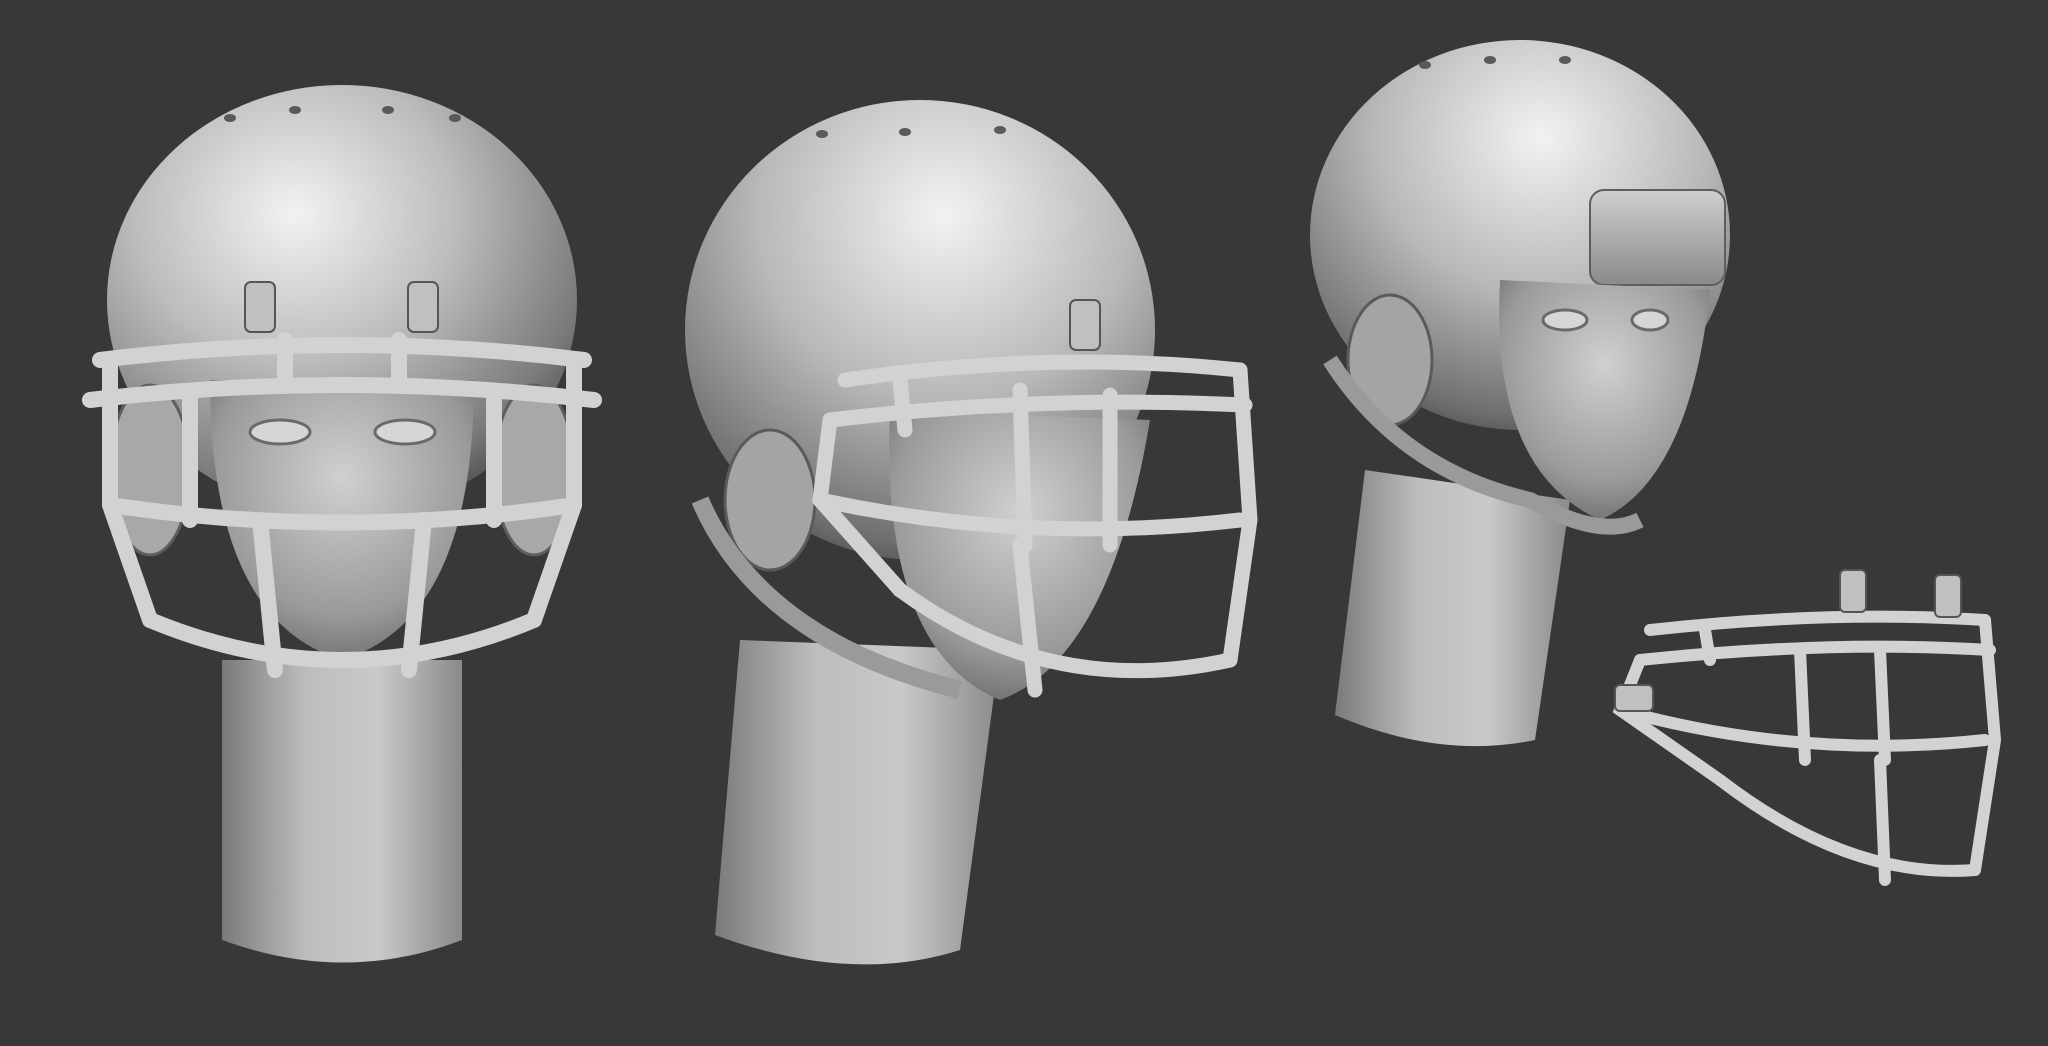 This screenshot has width=2048, height=1046. What do you see at coordinates (1604, 400) in the screenshot?
I see `face` at bounding box center [1604, 400].